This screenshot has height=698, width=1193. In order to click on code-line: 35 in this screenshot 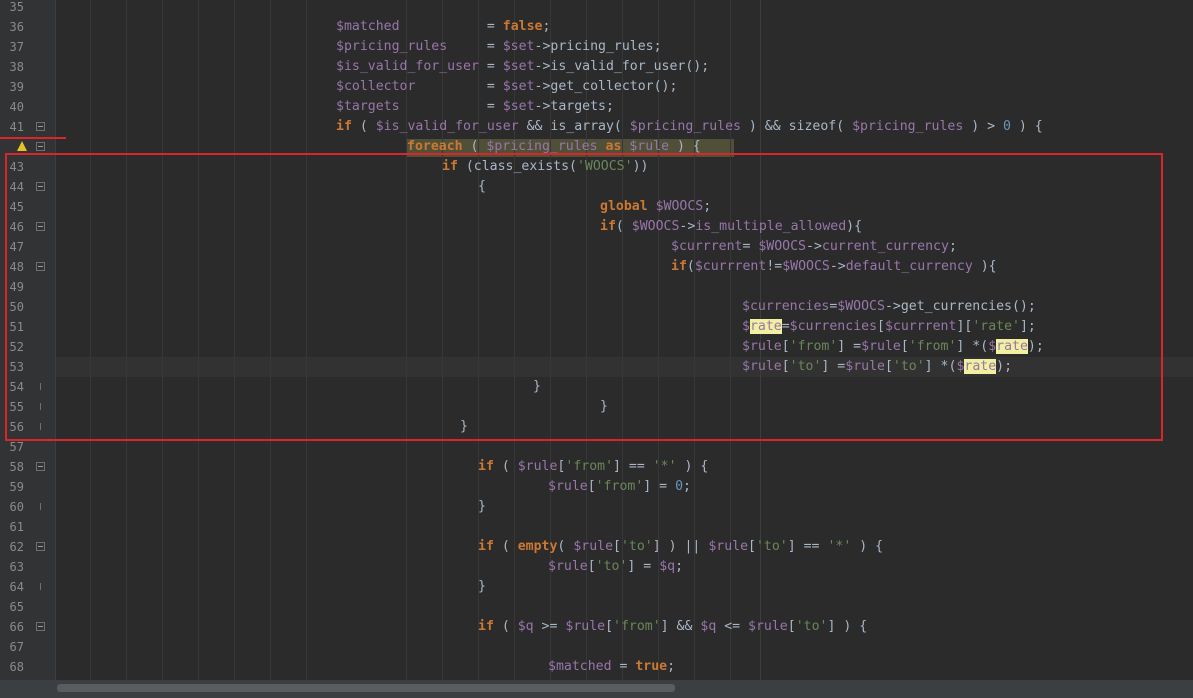, I will do `click(596, 8)`.